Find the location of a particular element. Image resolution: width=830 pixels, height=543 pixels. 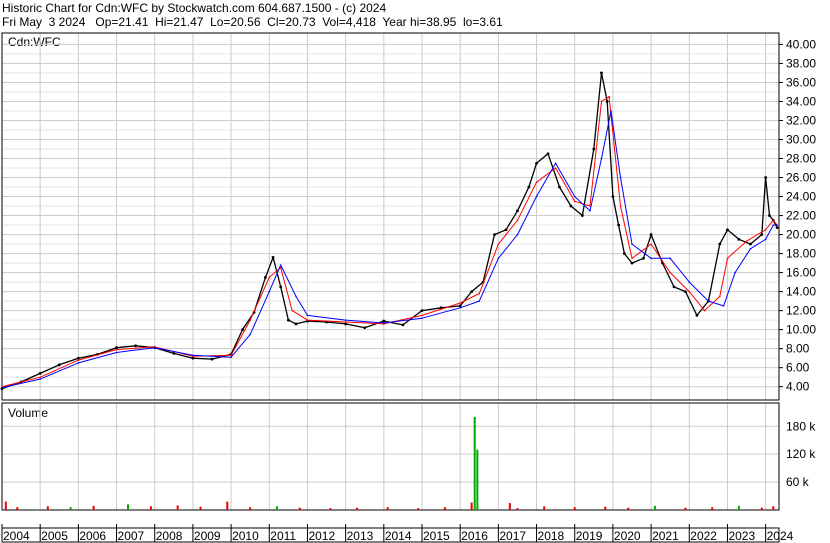

year-tick-label: 2008 is located at coordinates (169, 536).